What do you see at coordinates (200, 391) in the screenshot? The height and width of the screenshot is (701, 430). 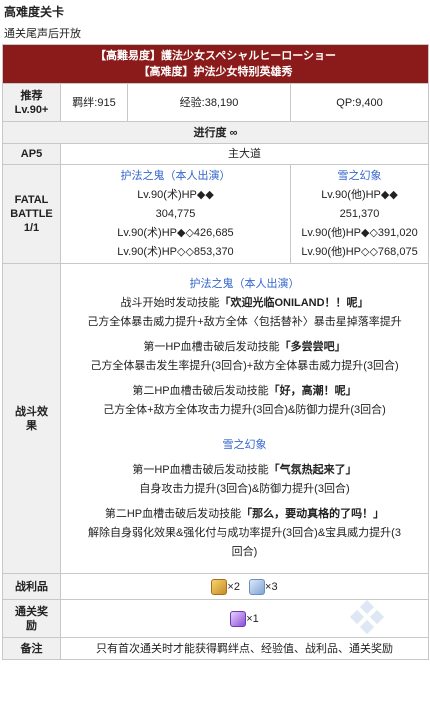 I see `effect-e1-s3-pre: 第二HP血槽击破后发动技能` at bounding box center [200, 391].